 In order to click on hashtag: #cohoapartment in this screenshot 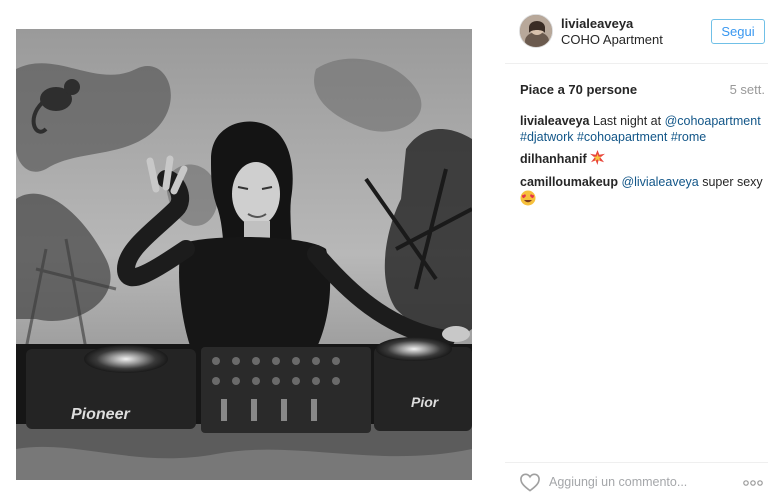, I will do `click(622, 137)`.